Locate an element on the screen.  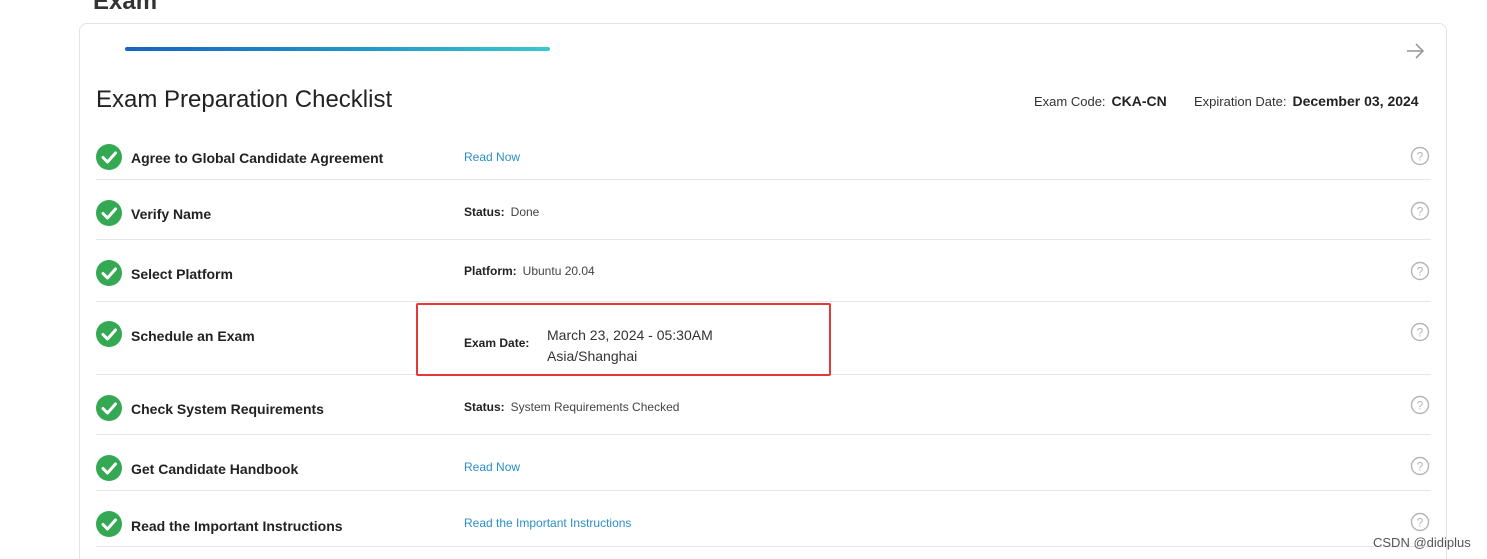
checklist-item-label: Agree to Global Candidate Agreement is located at coordinates (257, 158).